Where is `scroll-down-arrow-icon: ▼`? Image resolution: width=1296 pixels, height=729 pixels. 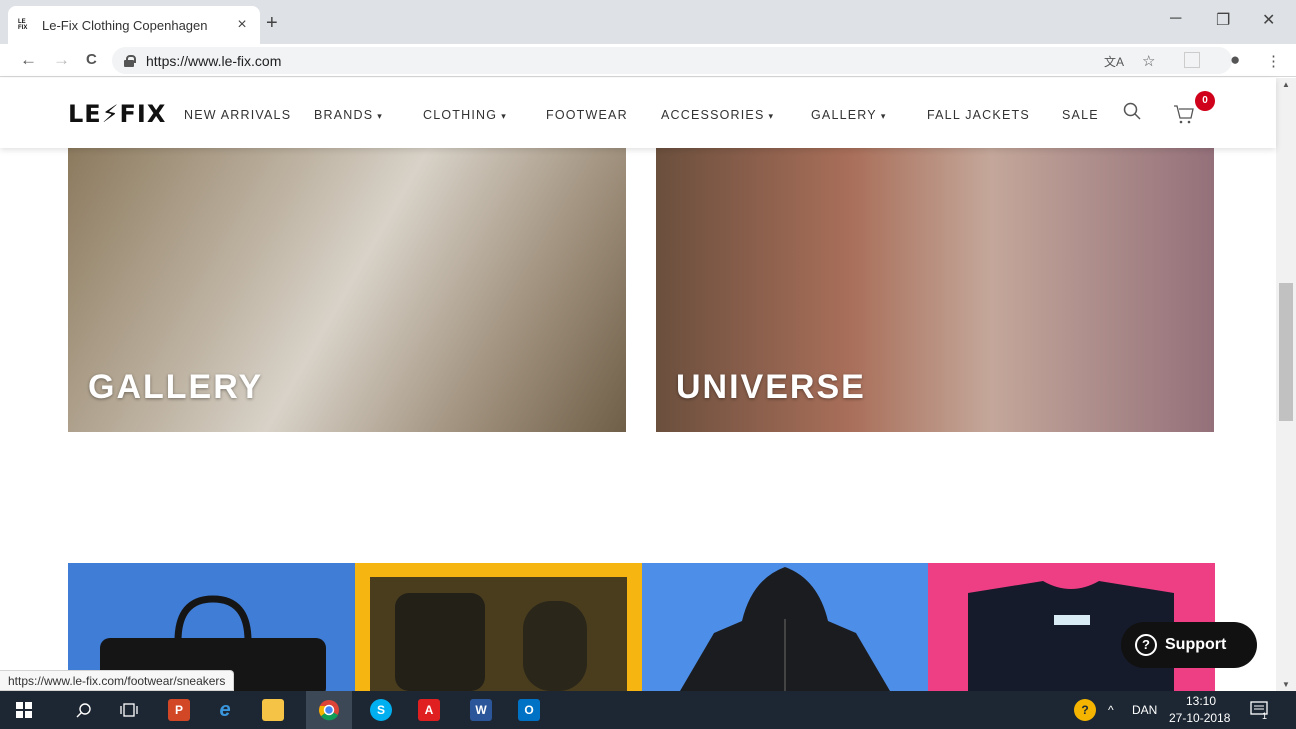
scroll-down-arrow-icon: ▼ is located at coordinates (1286, 684).